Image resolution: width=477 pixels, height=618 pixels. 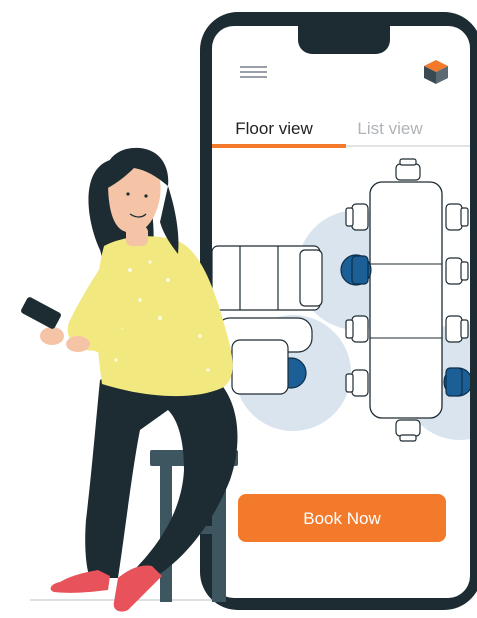 What do you see at coordinates (253, 72) in the screenshot?
I see `hamburger-menu-icon` at bounding box center [253, 72].